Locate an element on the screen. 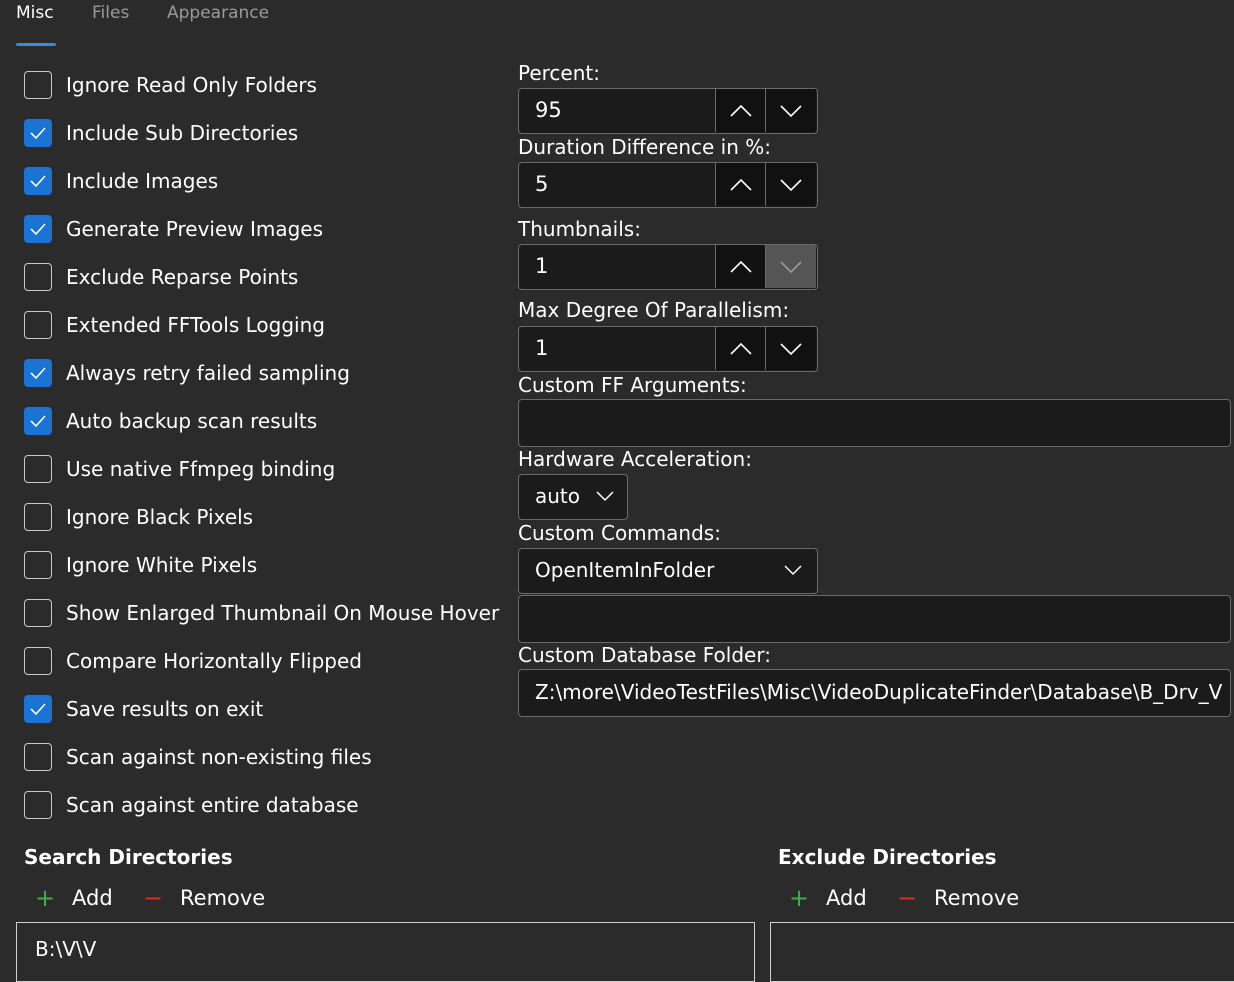 This screenshot has width=1234, height=982. tab-appearance: Appearance is located at coordinates (218, 13).